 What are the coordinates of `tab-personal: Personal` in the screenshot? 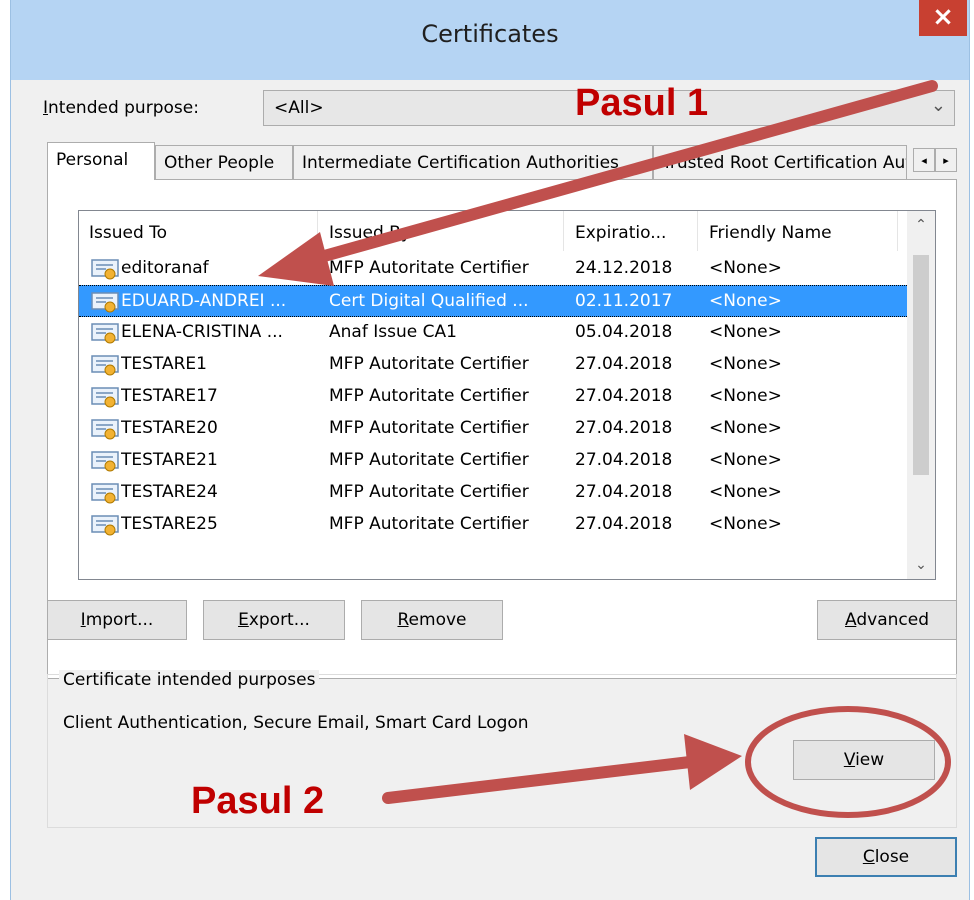 It's located at (101, 161).